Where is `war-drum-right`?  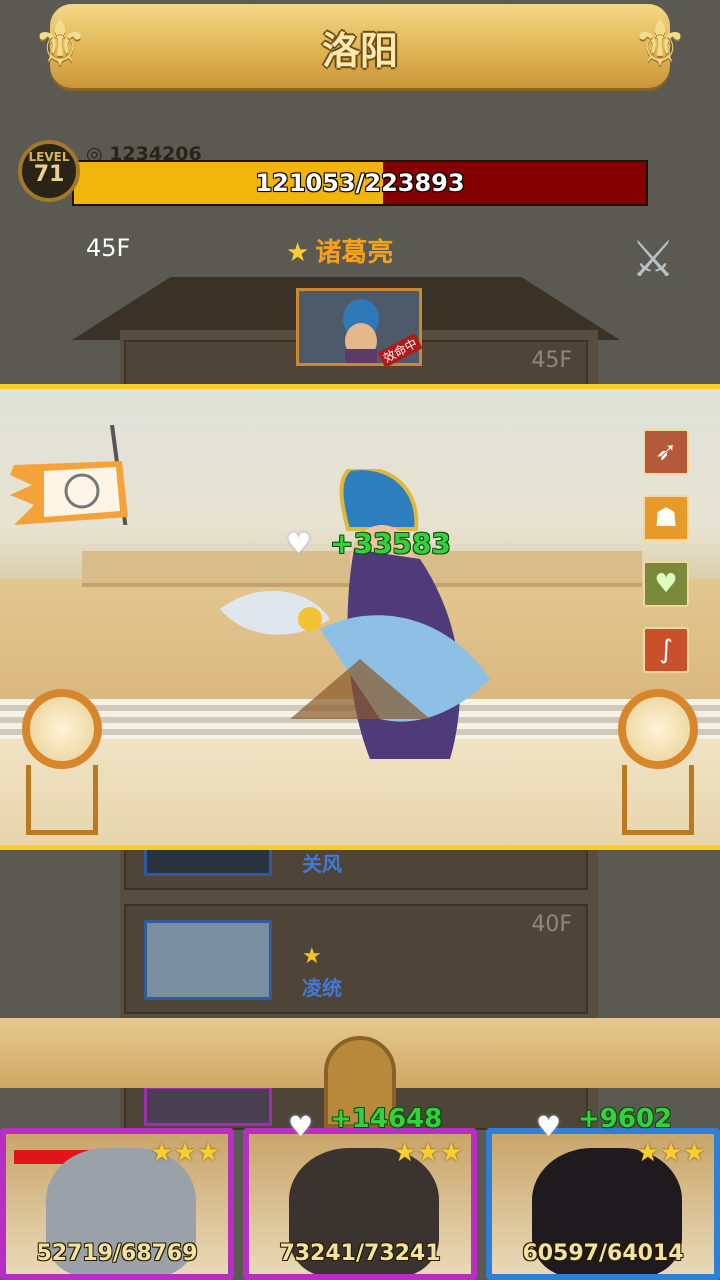
war-drum-right is located at coordinates (658, 764).